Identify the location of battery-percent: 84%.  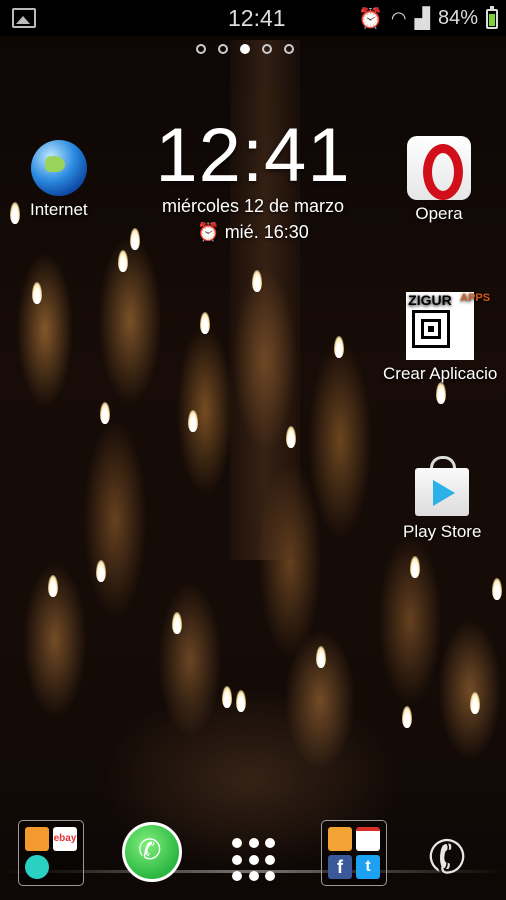
(457, 18).